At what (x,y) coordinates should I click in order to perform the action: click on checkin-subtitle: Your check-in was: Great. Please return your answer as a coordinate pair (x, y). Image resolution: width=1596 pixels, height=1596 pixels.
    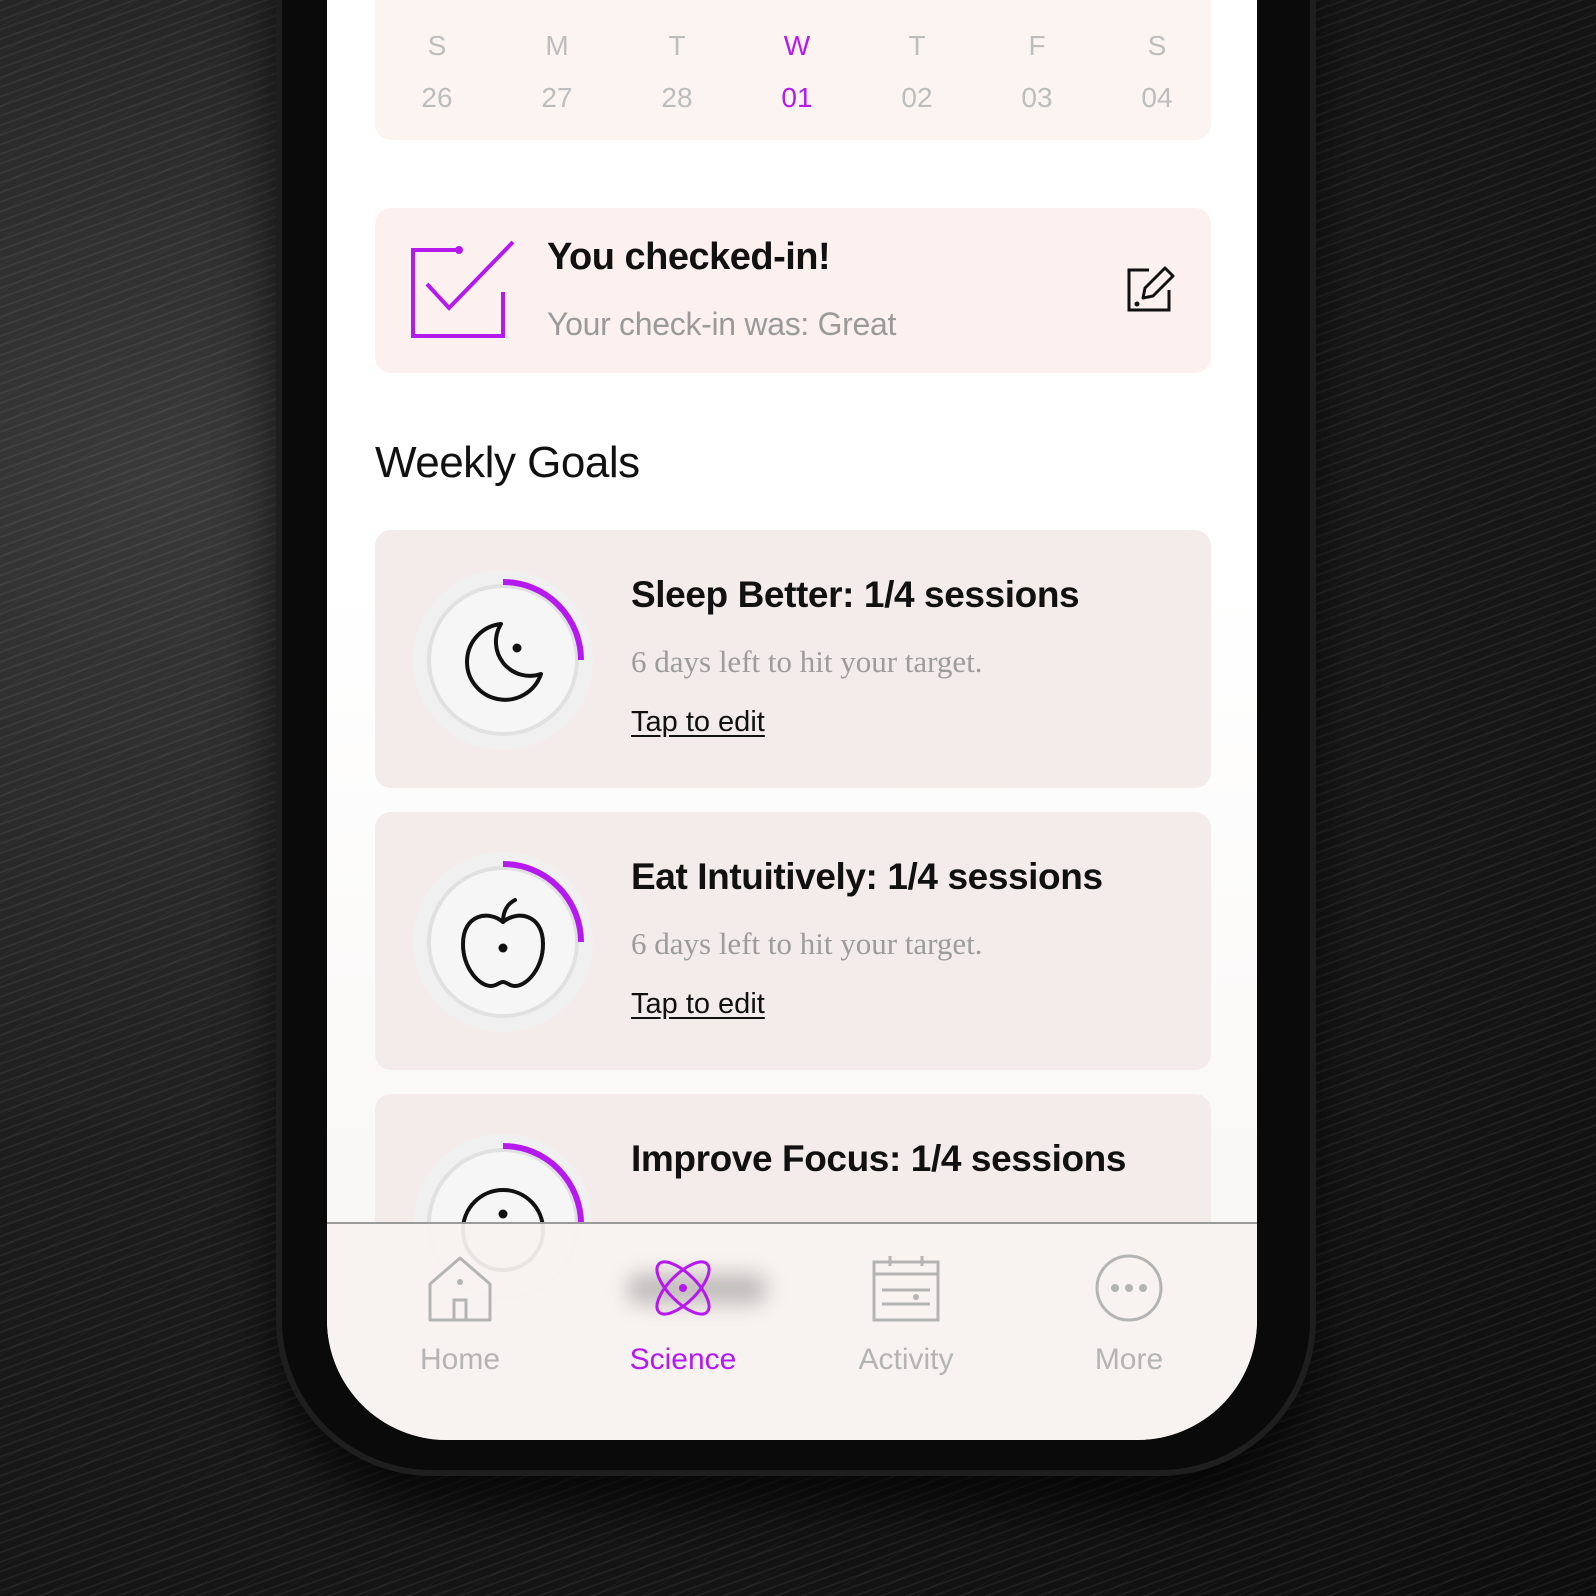
    Looking at the image, I should click on (722, 324).